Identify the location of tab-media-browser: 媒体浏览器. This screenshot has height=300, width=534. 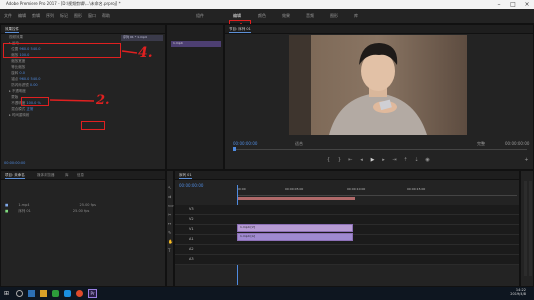
(46, 175).